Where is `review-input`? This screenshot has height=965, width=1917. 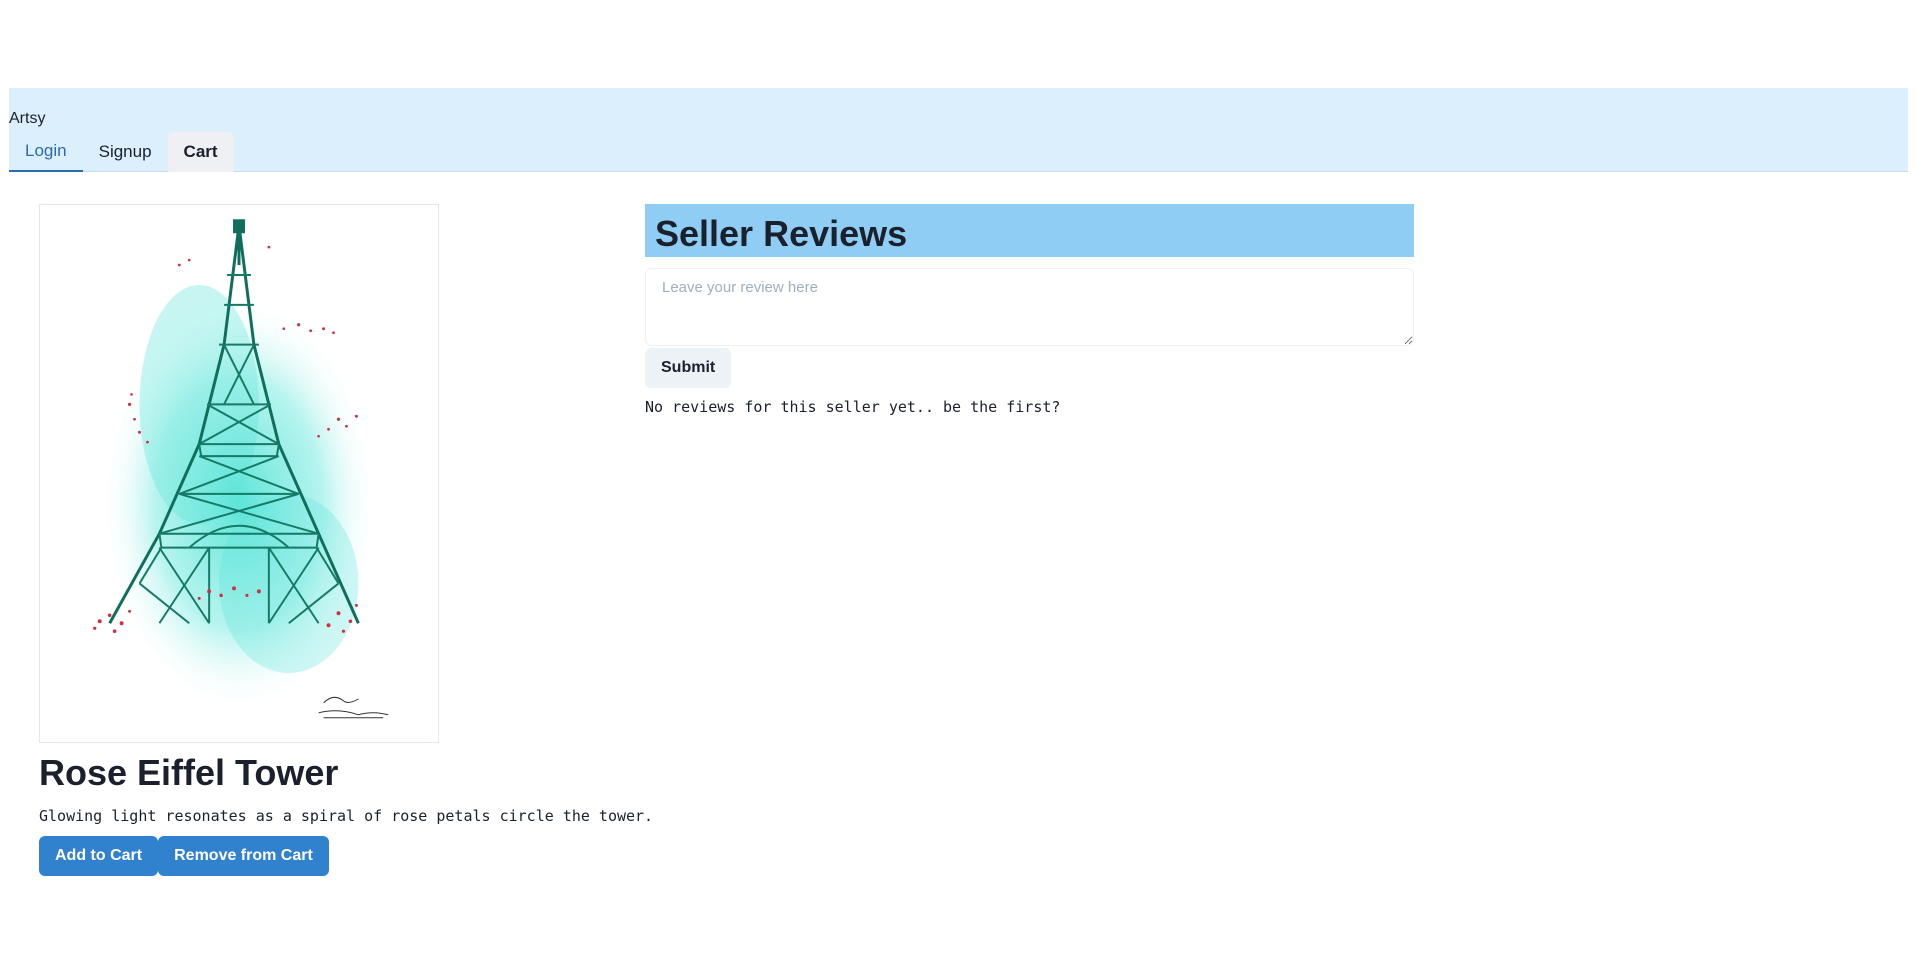 review-input is located at coordinates (1029, 307).